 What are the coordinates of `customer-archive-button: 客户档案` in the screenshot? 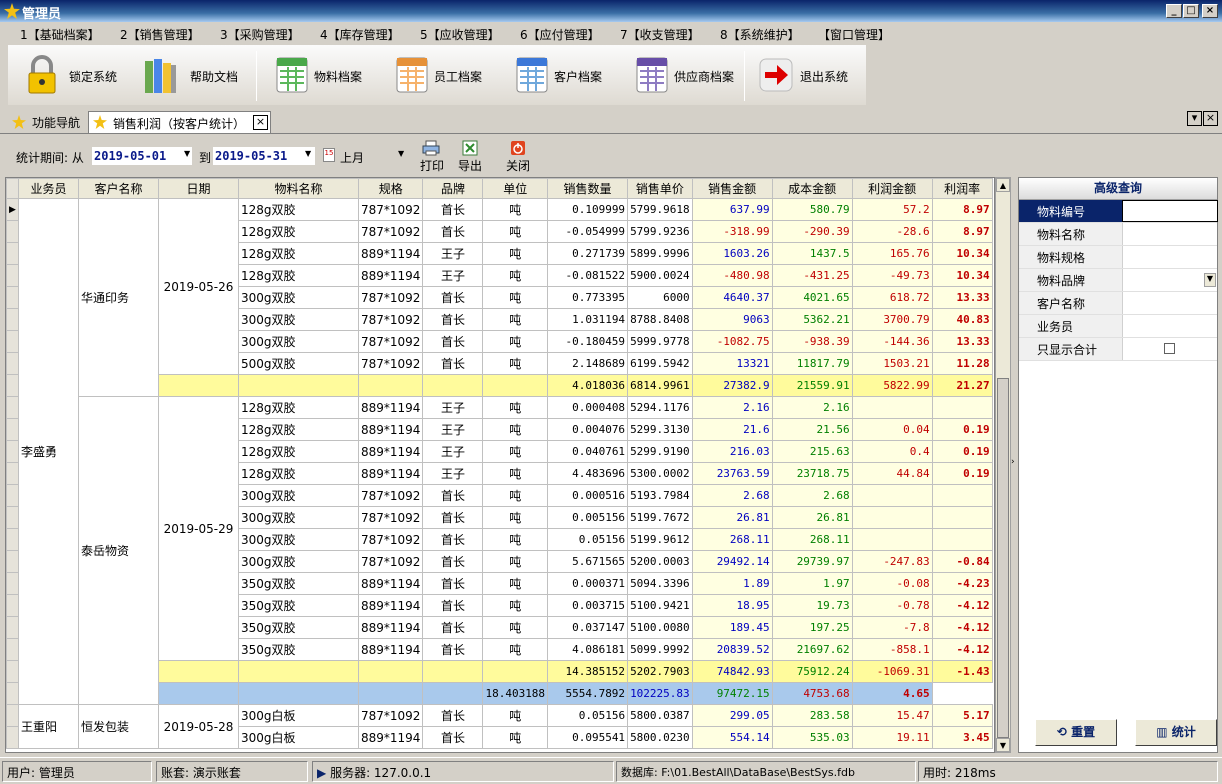 It's located at (560, 75).